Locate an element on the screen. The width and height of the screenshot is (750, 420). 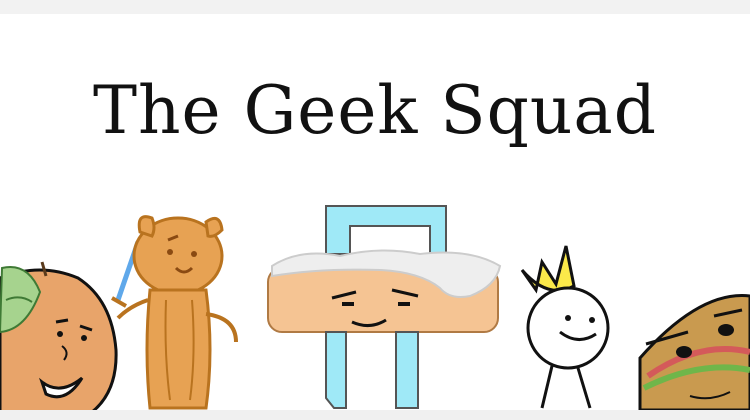
bottom-strip is located at coordinates (375, 415).